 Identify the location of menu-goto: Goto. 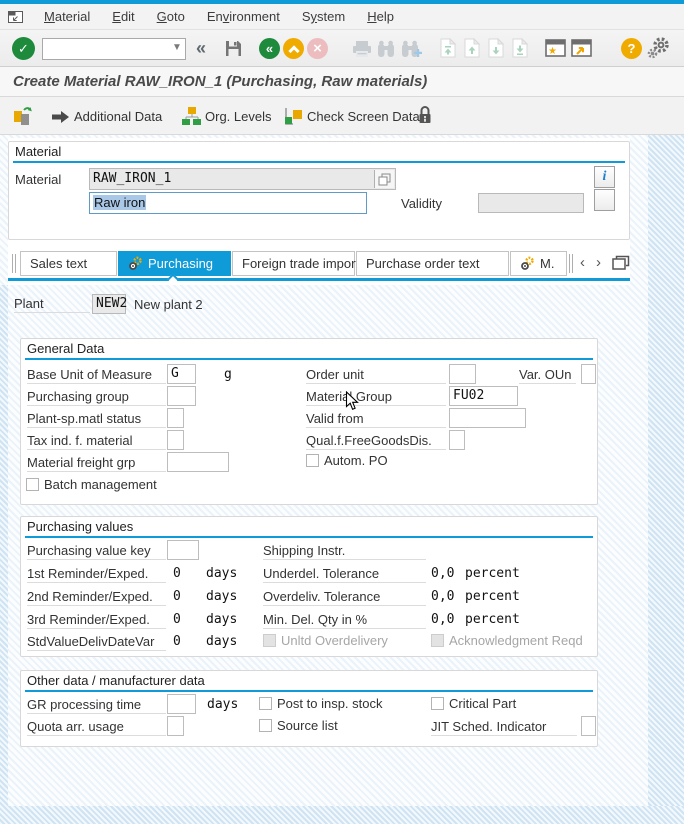
(171, 16).